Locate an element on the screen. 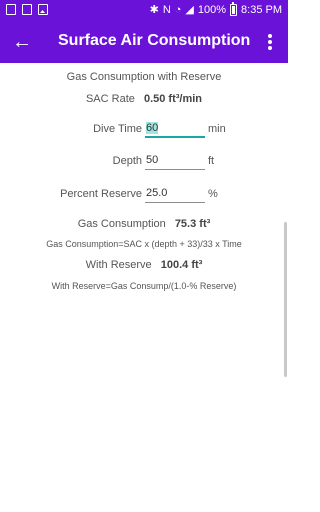 Image resolution: width=320 pixels, height=512 pixels. scrollbar is located at coordinates (285, 299).